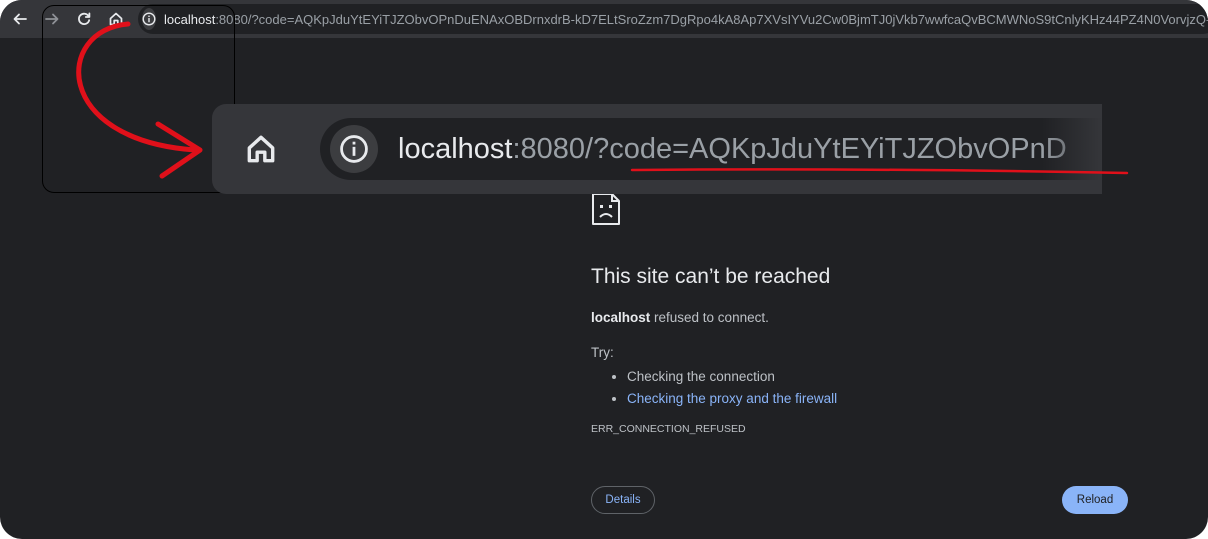 The width and height of the screenshot is (1208, 539). Describe the element at coordinates (137, 87) in the screenshot. I see `annotation-arrow` at that location.